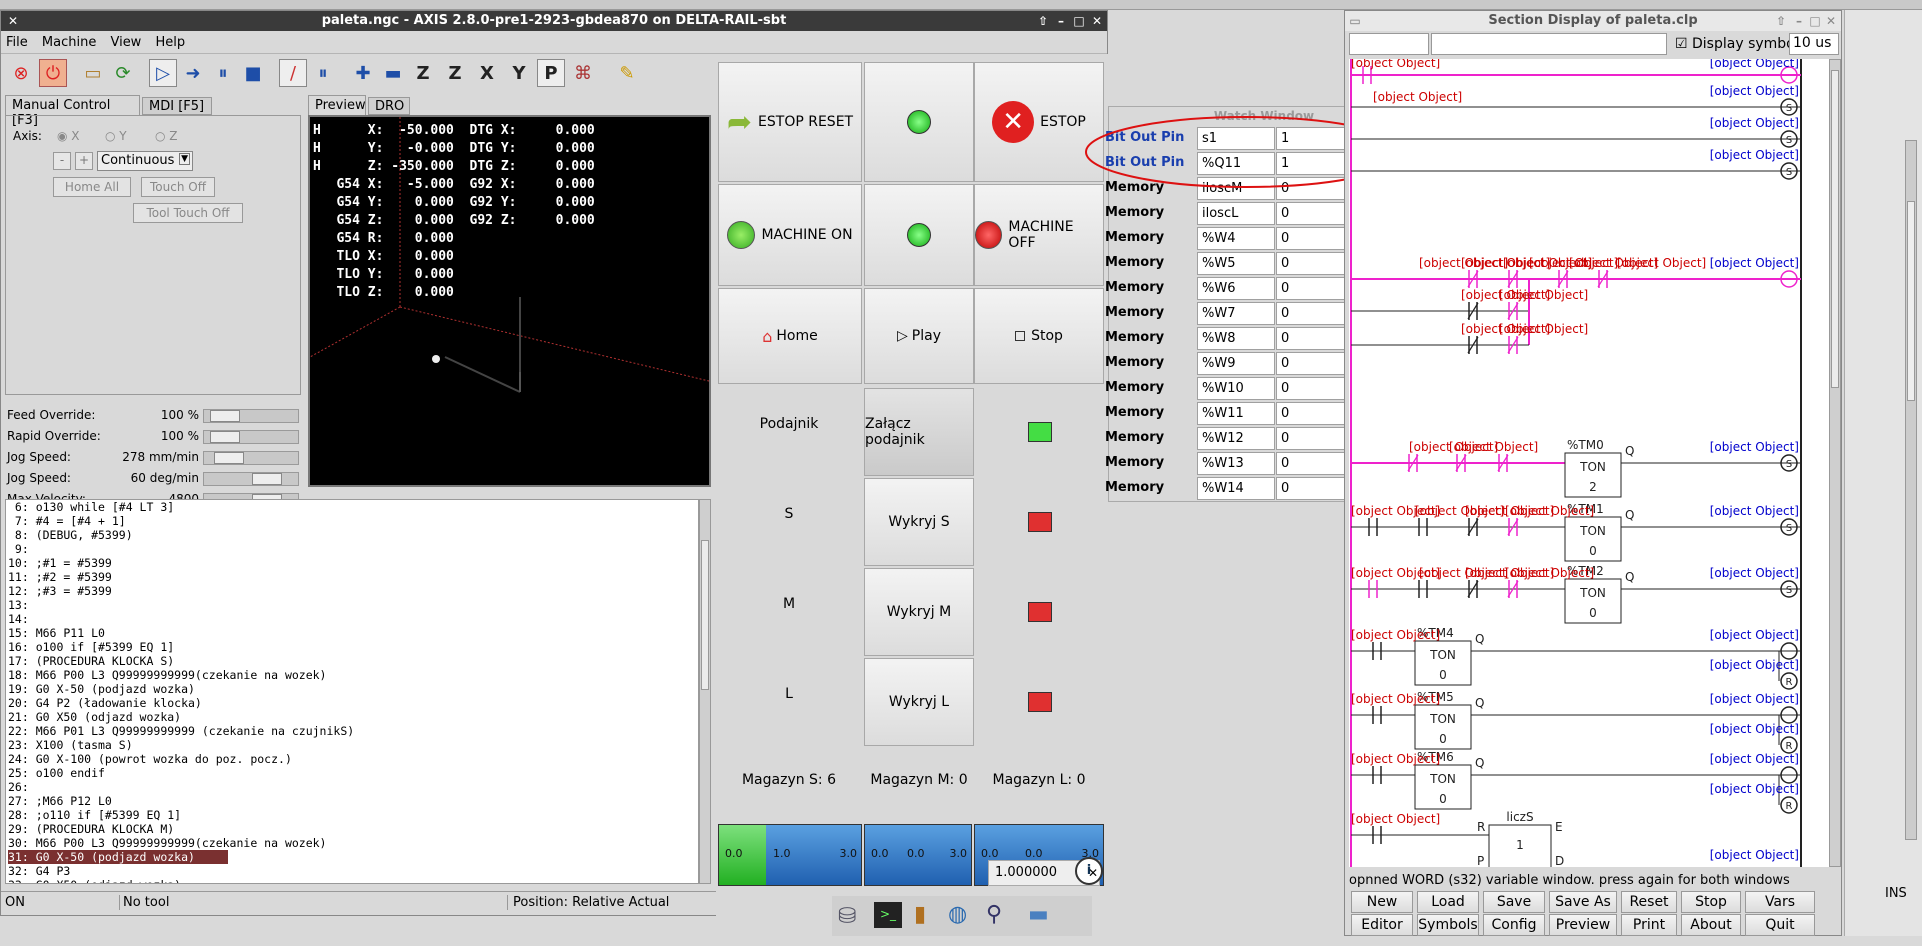 This screenshot has width=1922, height=946. Describe the element at coordinates (69, 42) in the screenshot. I see `menu-machine: Machine` at that location.